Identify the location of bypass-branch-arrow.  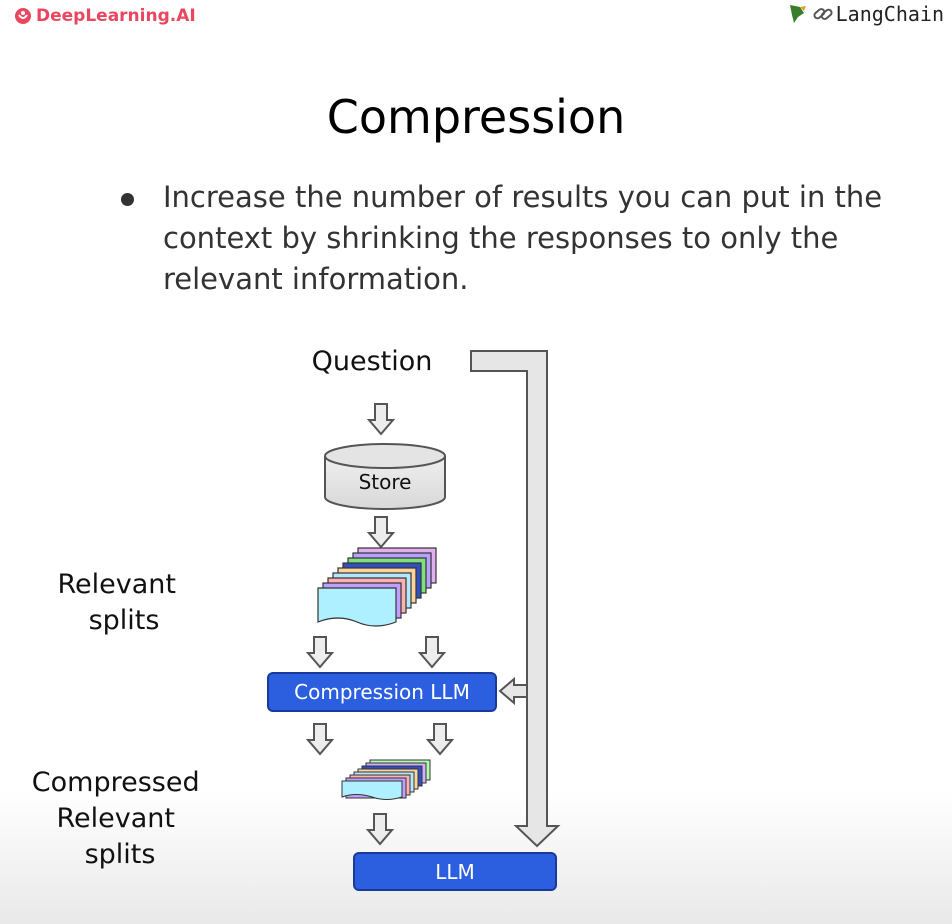
(513, 691).